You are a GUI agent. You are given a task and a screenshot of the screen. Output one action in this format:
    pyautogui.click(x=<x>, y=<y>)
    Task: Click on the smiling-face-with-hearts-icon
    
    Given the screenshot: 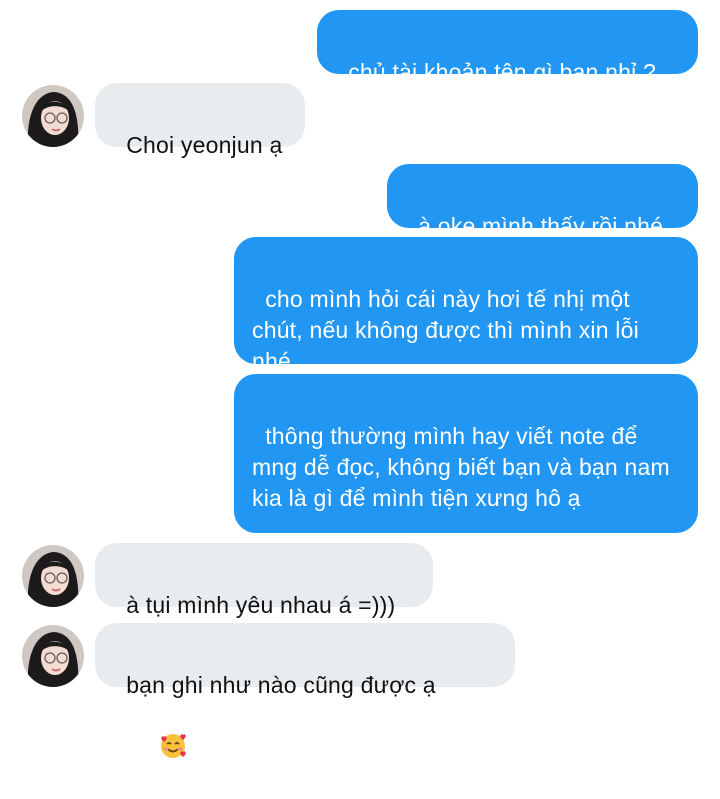 What is the action you would take?
    pyautogui.click(x=159, y=750)
    